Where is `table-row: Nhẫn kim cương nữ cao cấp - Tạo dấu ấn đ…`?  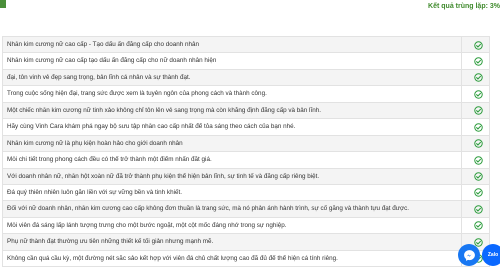
table-row: Nhẫn kim cương nữ cao cấp - Tạo dấu ấn đ… is located at coordinates (246, 45).